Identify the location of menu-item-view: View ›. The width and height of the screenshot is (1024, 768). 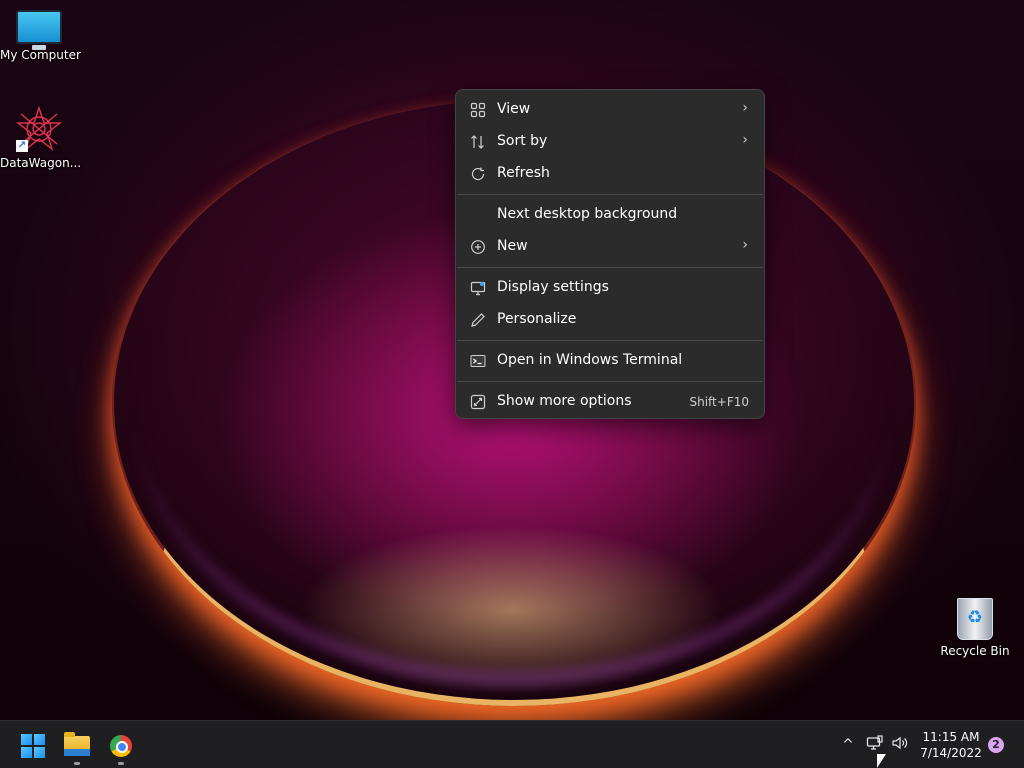
(610, 110).